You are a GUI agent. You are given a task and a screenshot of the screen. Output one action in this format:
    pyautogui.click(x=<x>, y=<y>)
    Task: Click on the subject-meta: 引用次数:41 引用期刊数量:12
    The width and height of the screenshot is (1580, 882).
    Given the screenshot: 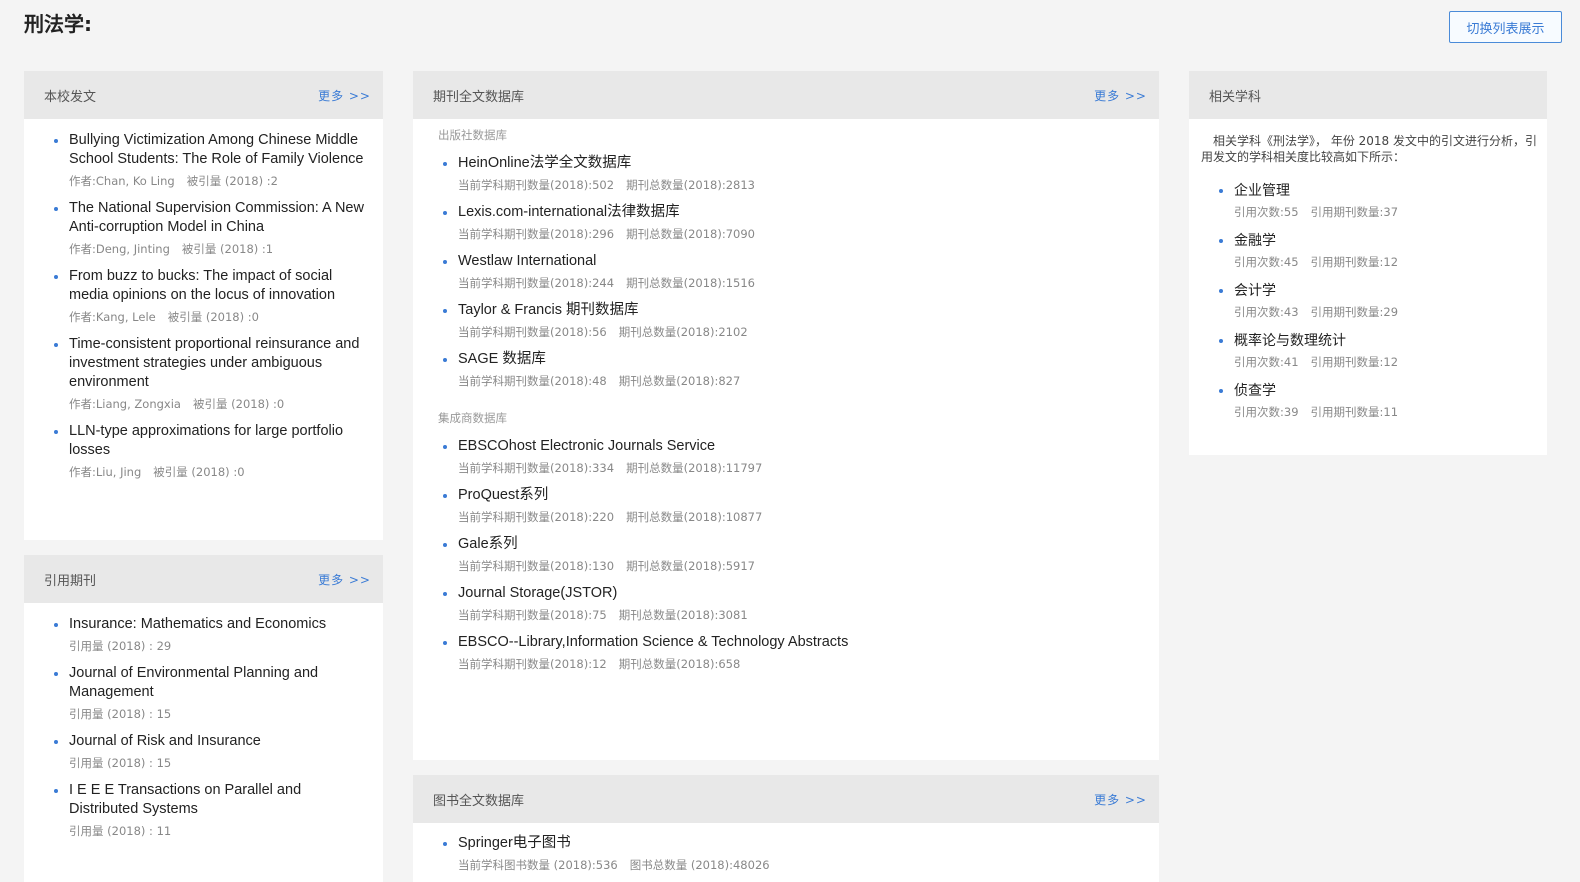 What is the action you would take?
    pyautogui.click(x=1385, y=362)
    